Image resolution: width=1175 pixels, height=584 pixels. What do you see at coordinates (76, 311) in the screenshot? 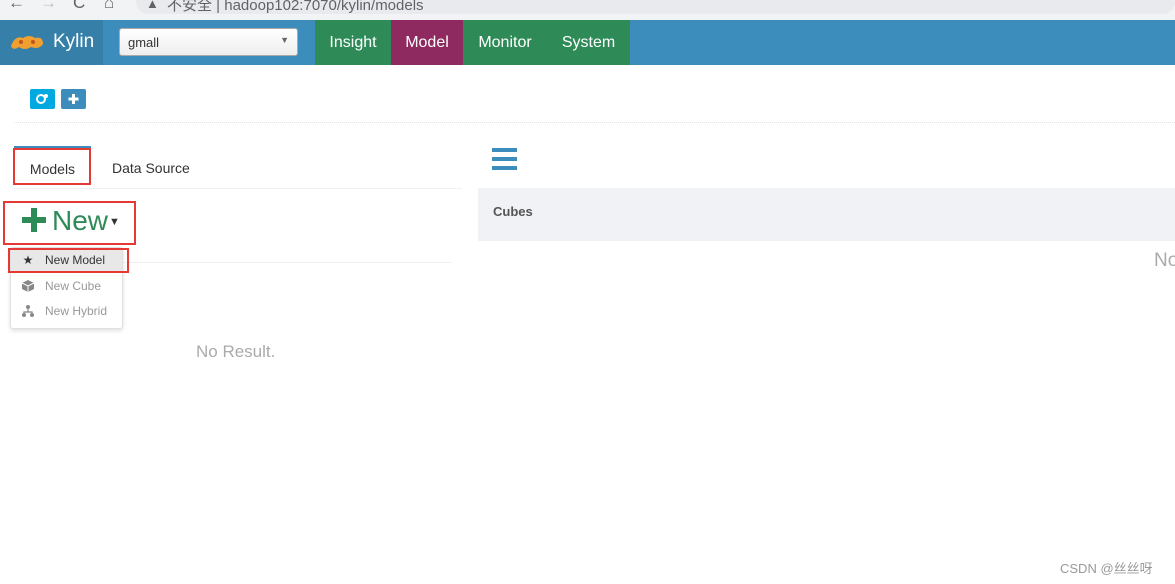
I see `menu-item-label: New Hybrid` at bounding box center [76, 311].